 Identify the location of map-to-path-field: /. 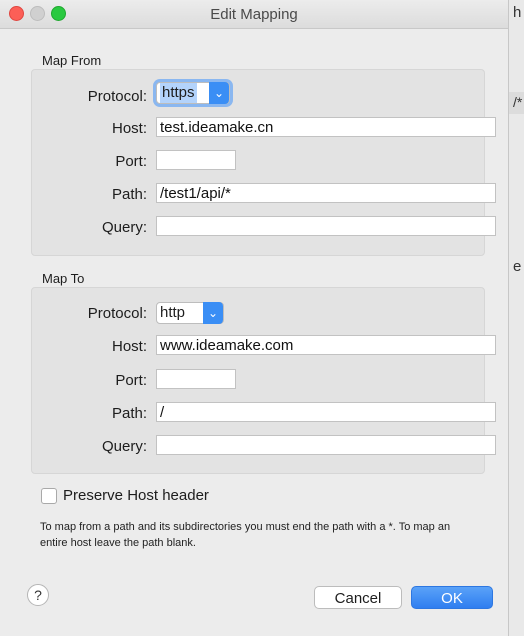
(326, 412).